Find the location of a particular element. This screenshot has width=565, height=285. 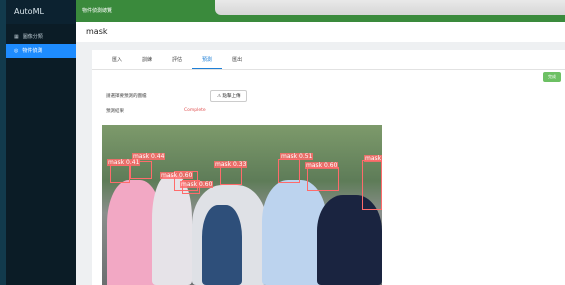

window-chrome is located at coordinates (390, 7).